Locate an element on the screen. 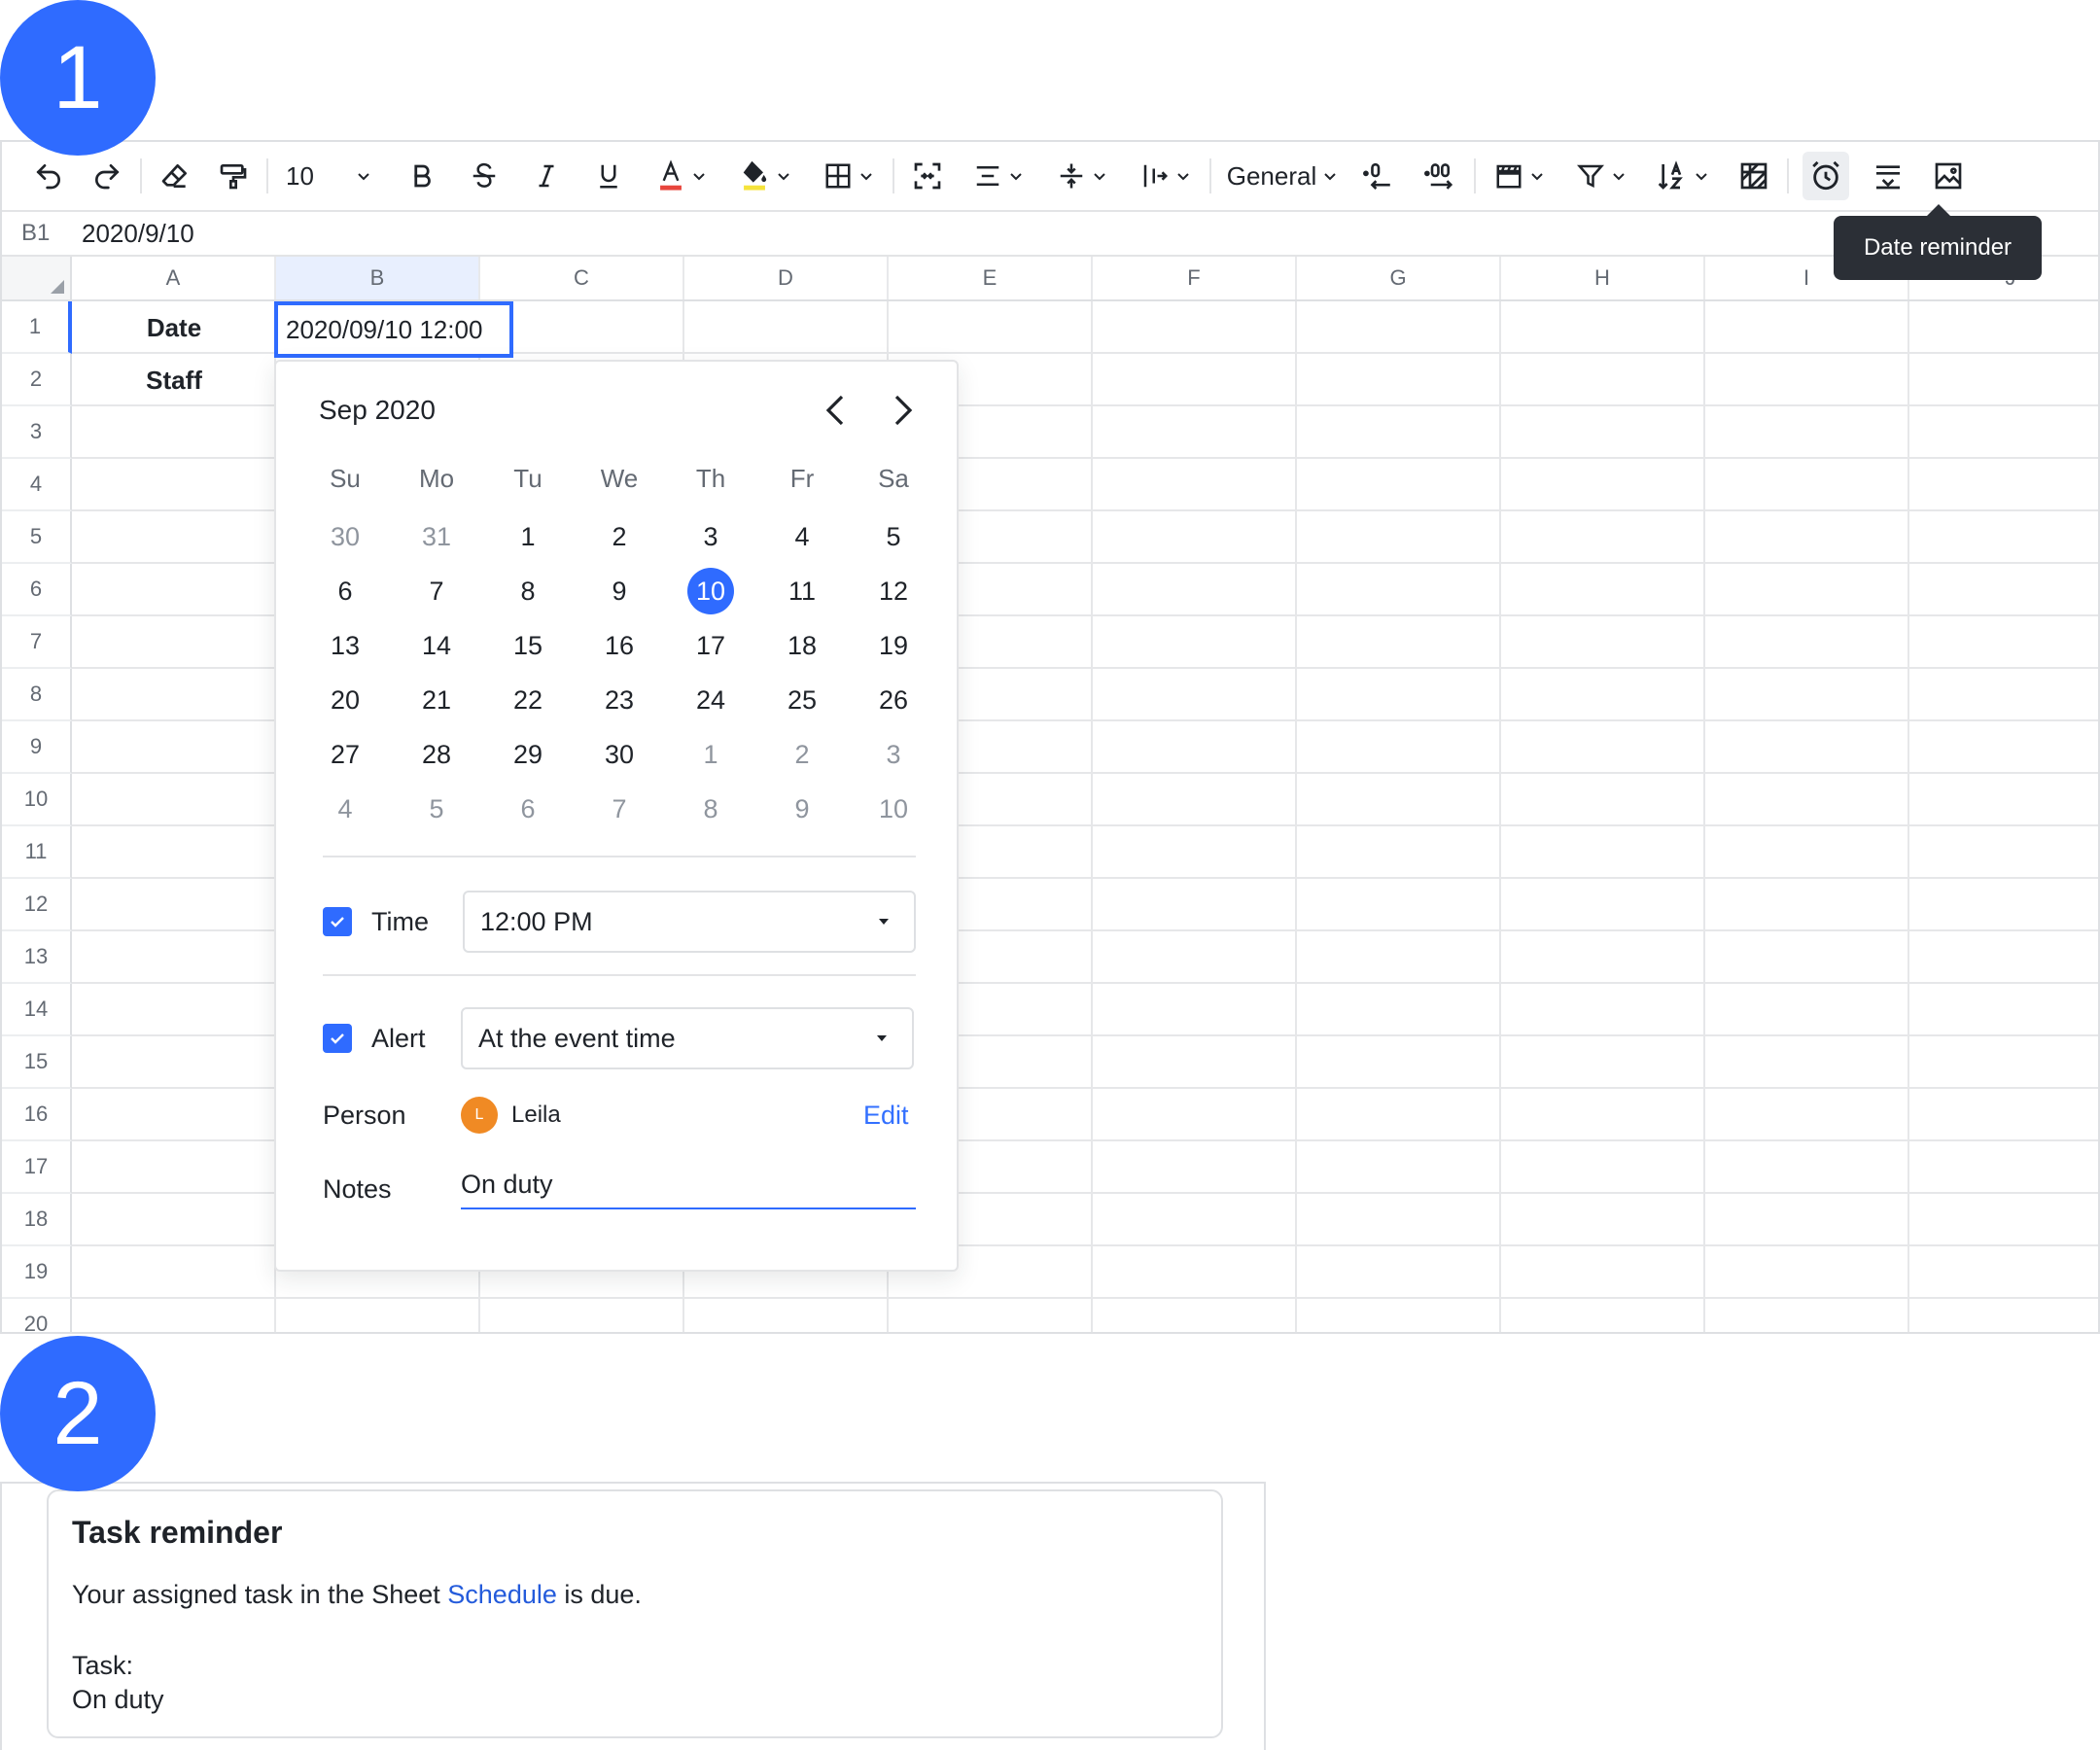 Image resolution: width=2100 pixels, height=1750 pixels. row-header-6: 6 is located at coordinates (37, 590).